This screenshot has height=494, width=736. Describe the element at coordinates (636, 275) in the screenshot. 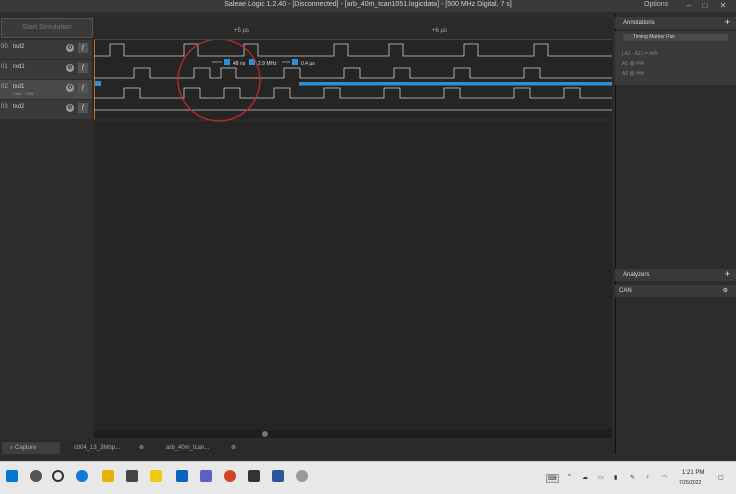

I see `analyzers-title: Analyzers` at that location.